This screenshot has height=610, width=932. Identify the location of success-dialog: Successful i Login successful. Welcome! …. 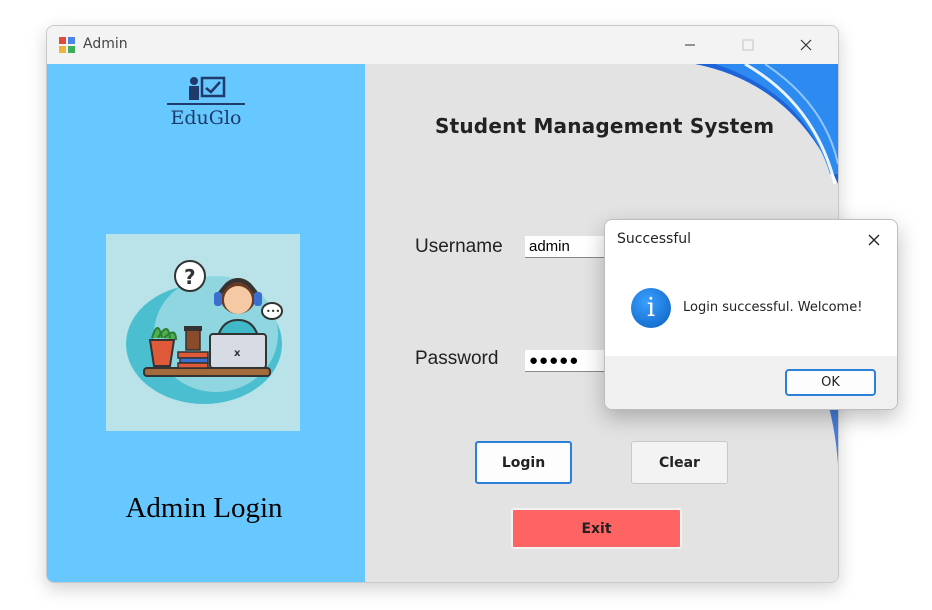
(751, 314).